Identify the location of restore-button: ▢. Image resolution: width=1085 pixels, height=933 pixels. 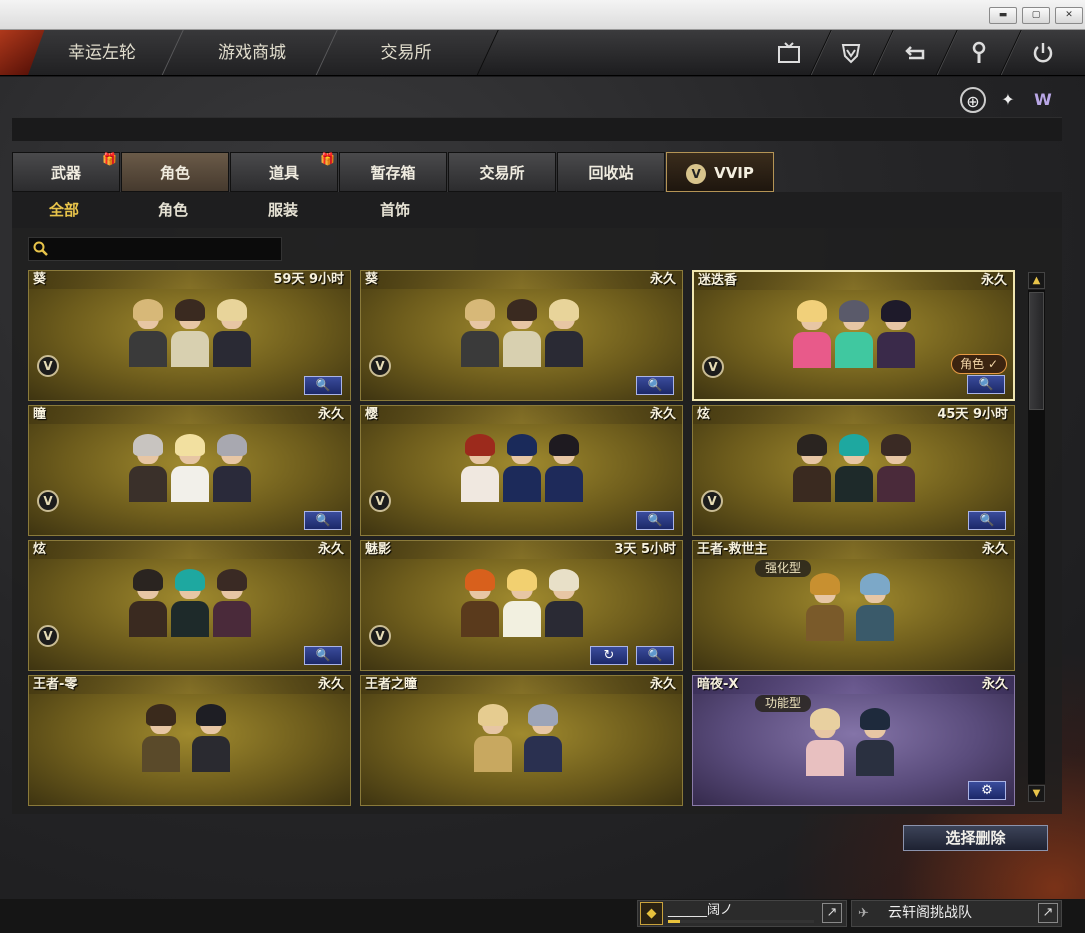
(1036, 15).